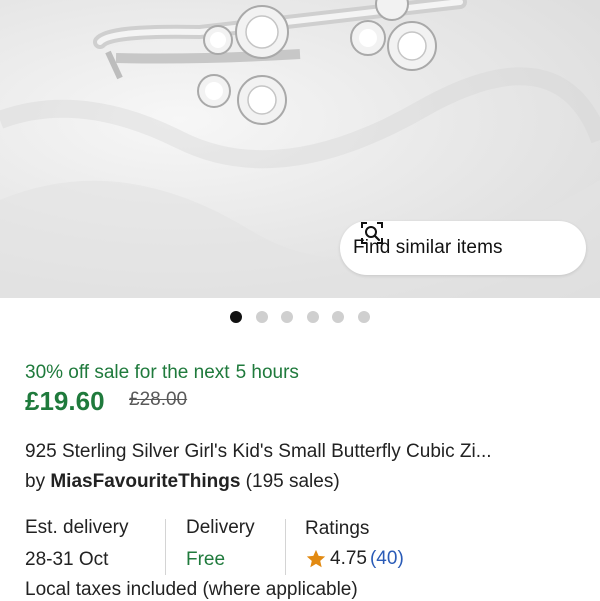 Image resolution: width=600 pixels, height=601 pixels. I want to click on delivery-value: Free, so click(206, 559).